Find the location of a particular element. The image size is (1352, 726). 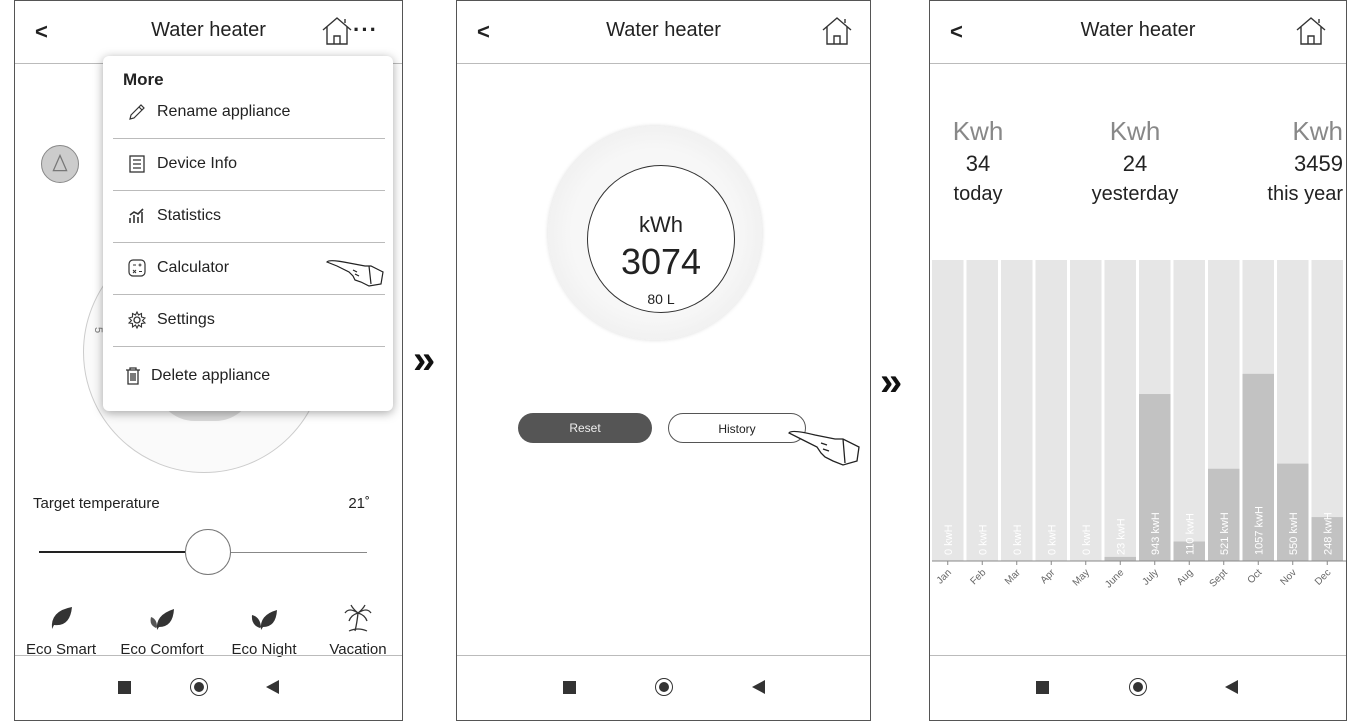

target-temperature-label: Target temperature is located at coordinates (96, 503).